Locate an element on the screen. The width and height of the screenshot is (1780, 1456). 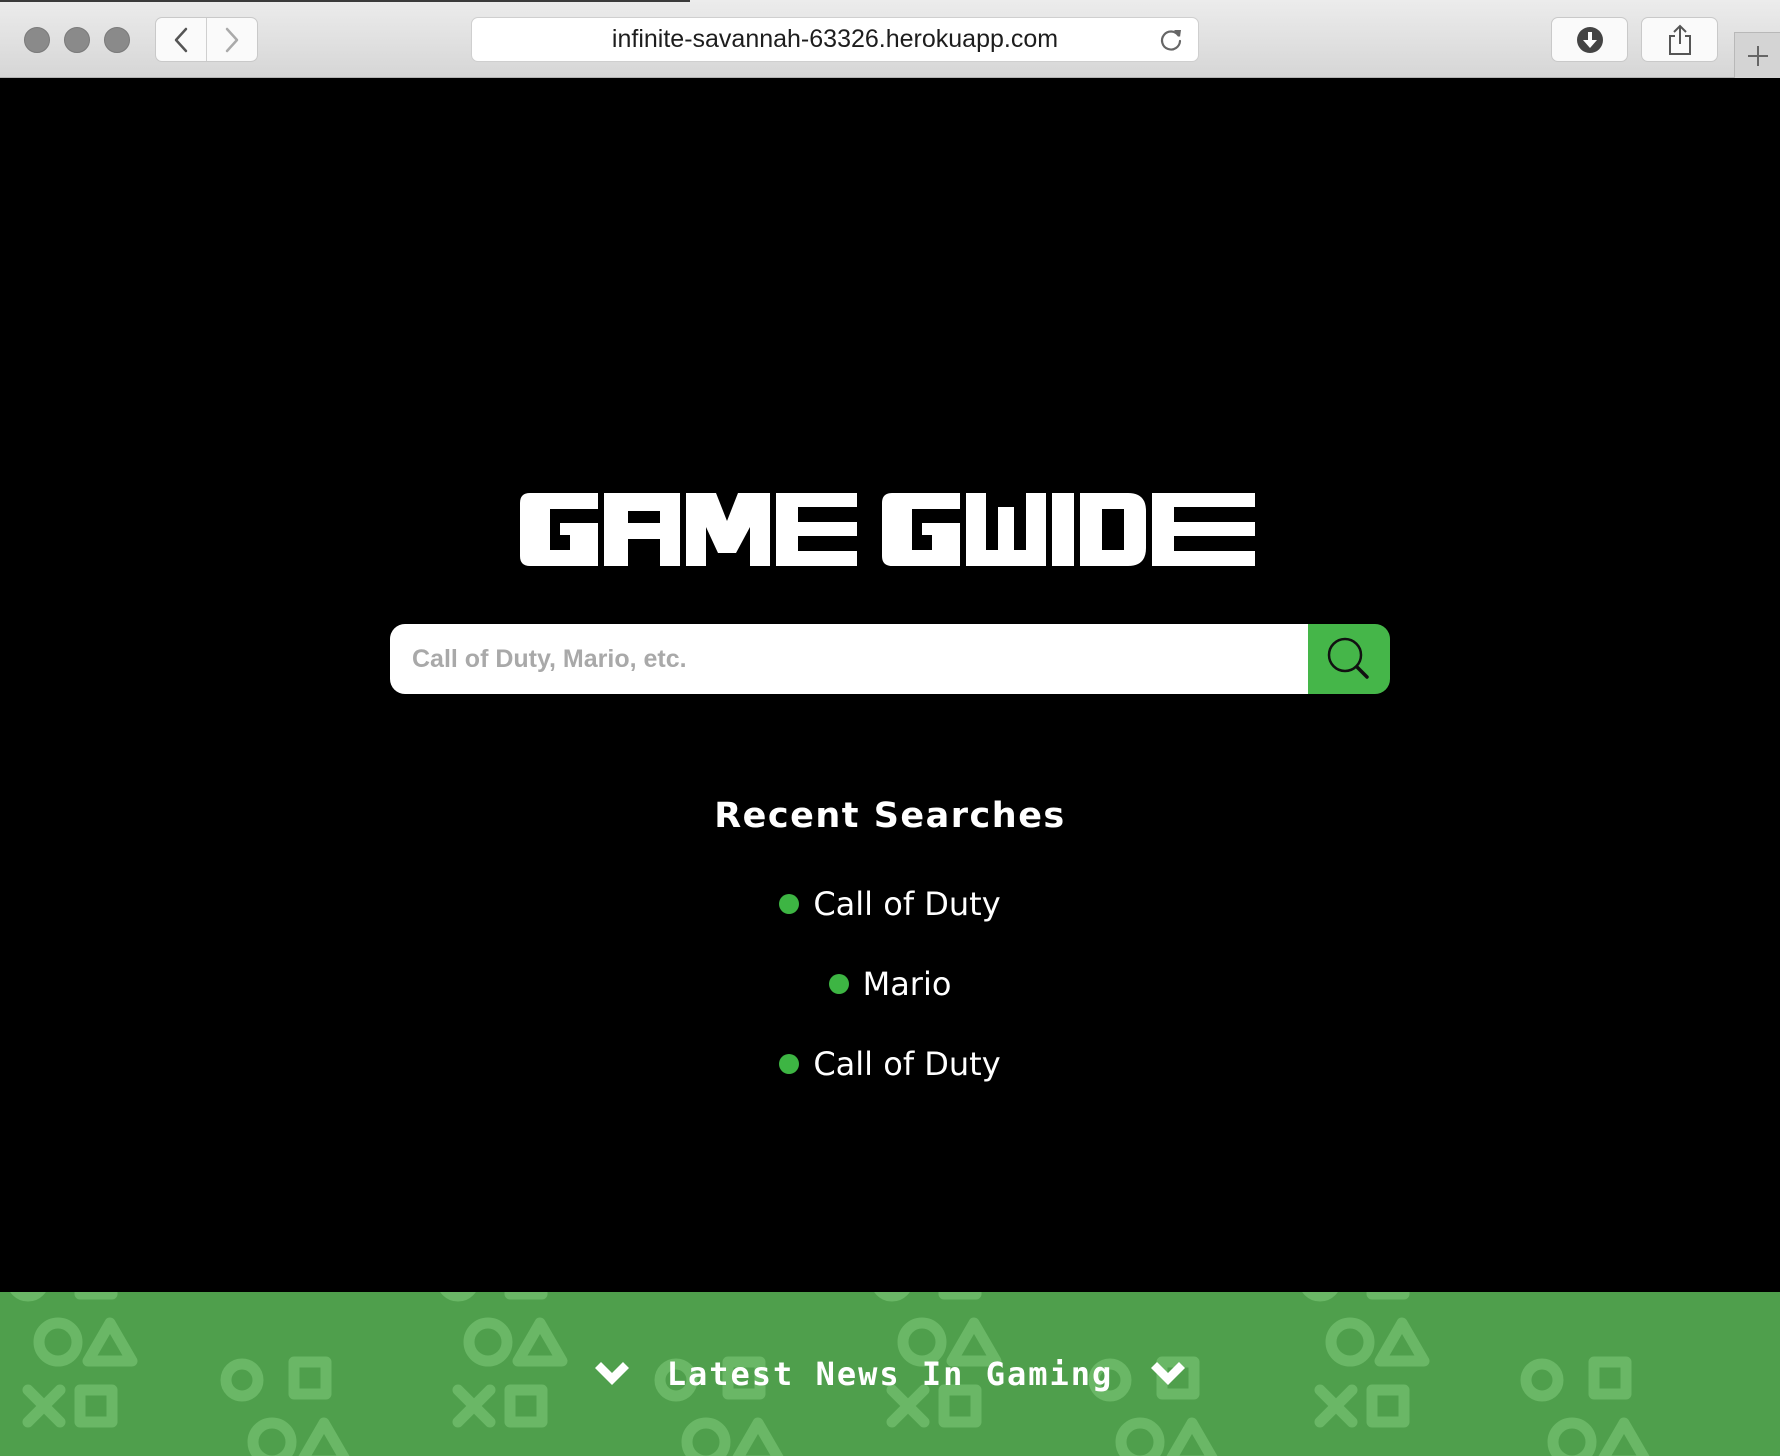
back-button is located at coordinates (181, 39).